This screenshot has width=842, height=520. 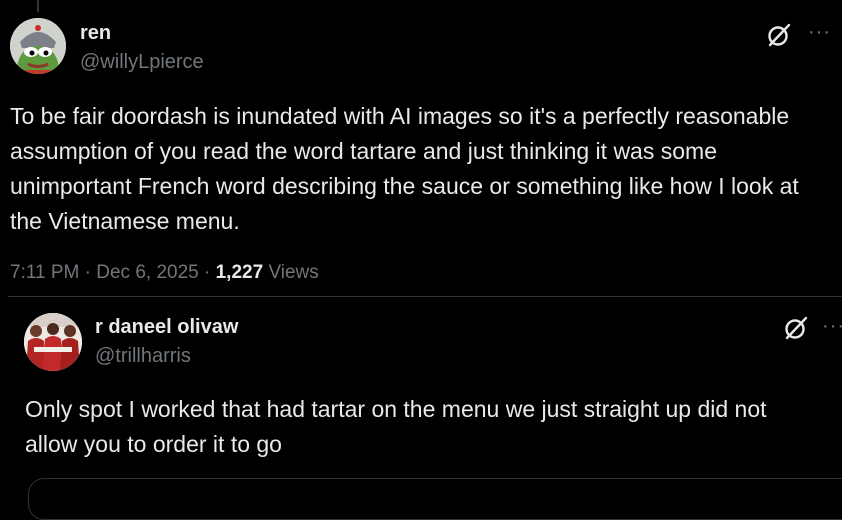 What do you see at coordinates (142, 62) in the screenshot?
I see `author-handle: @willyLpierce` at bounding box center [142, 62].